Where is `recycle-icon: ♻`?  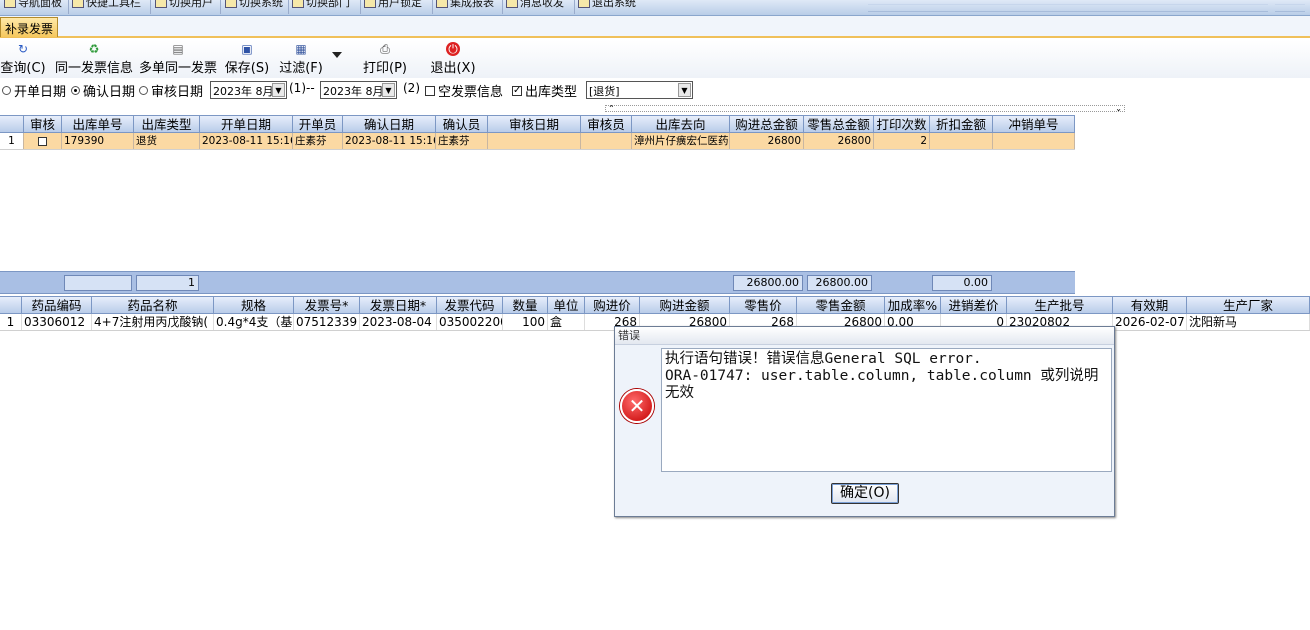 recycle-icon: ♻ is located at coordinates (94, 49).